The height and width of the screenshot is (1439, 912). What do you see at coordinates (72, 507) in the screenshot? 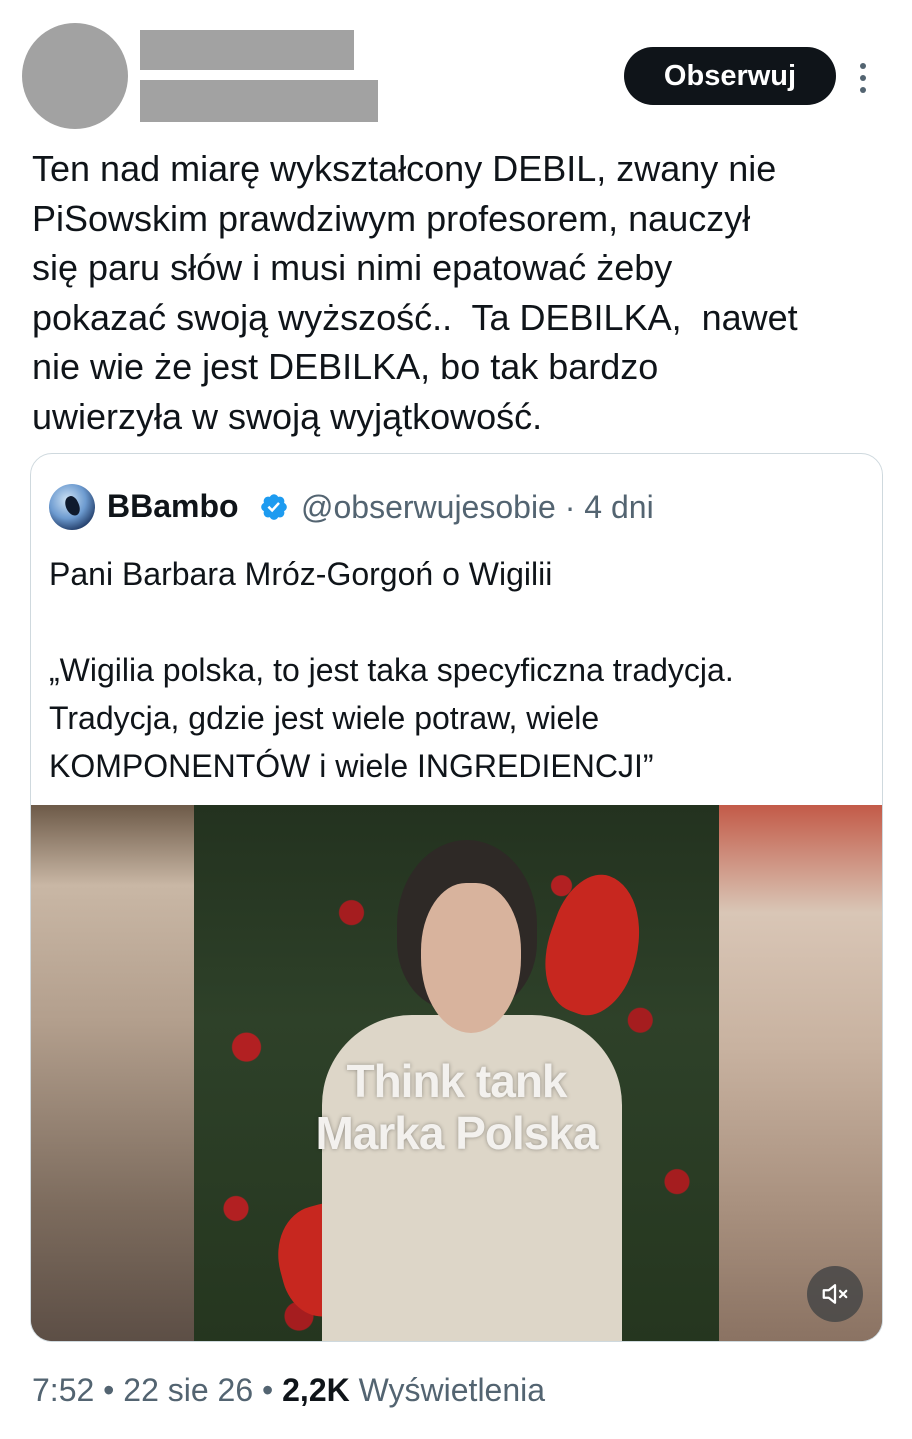
I see `quoted-author-avatar` at bounding box center [72, 507].